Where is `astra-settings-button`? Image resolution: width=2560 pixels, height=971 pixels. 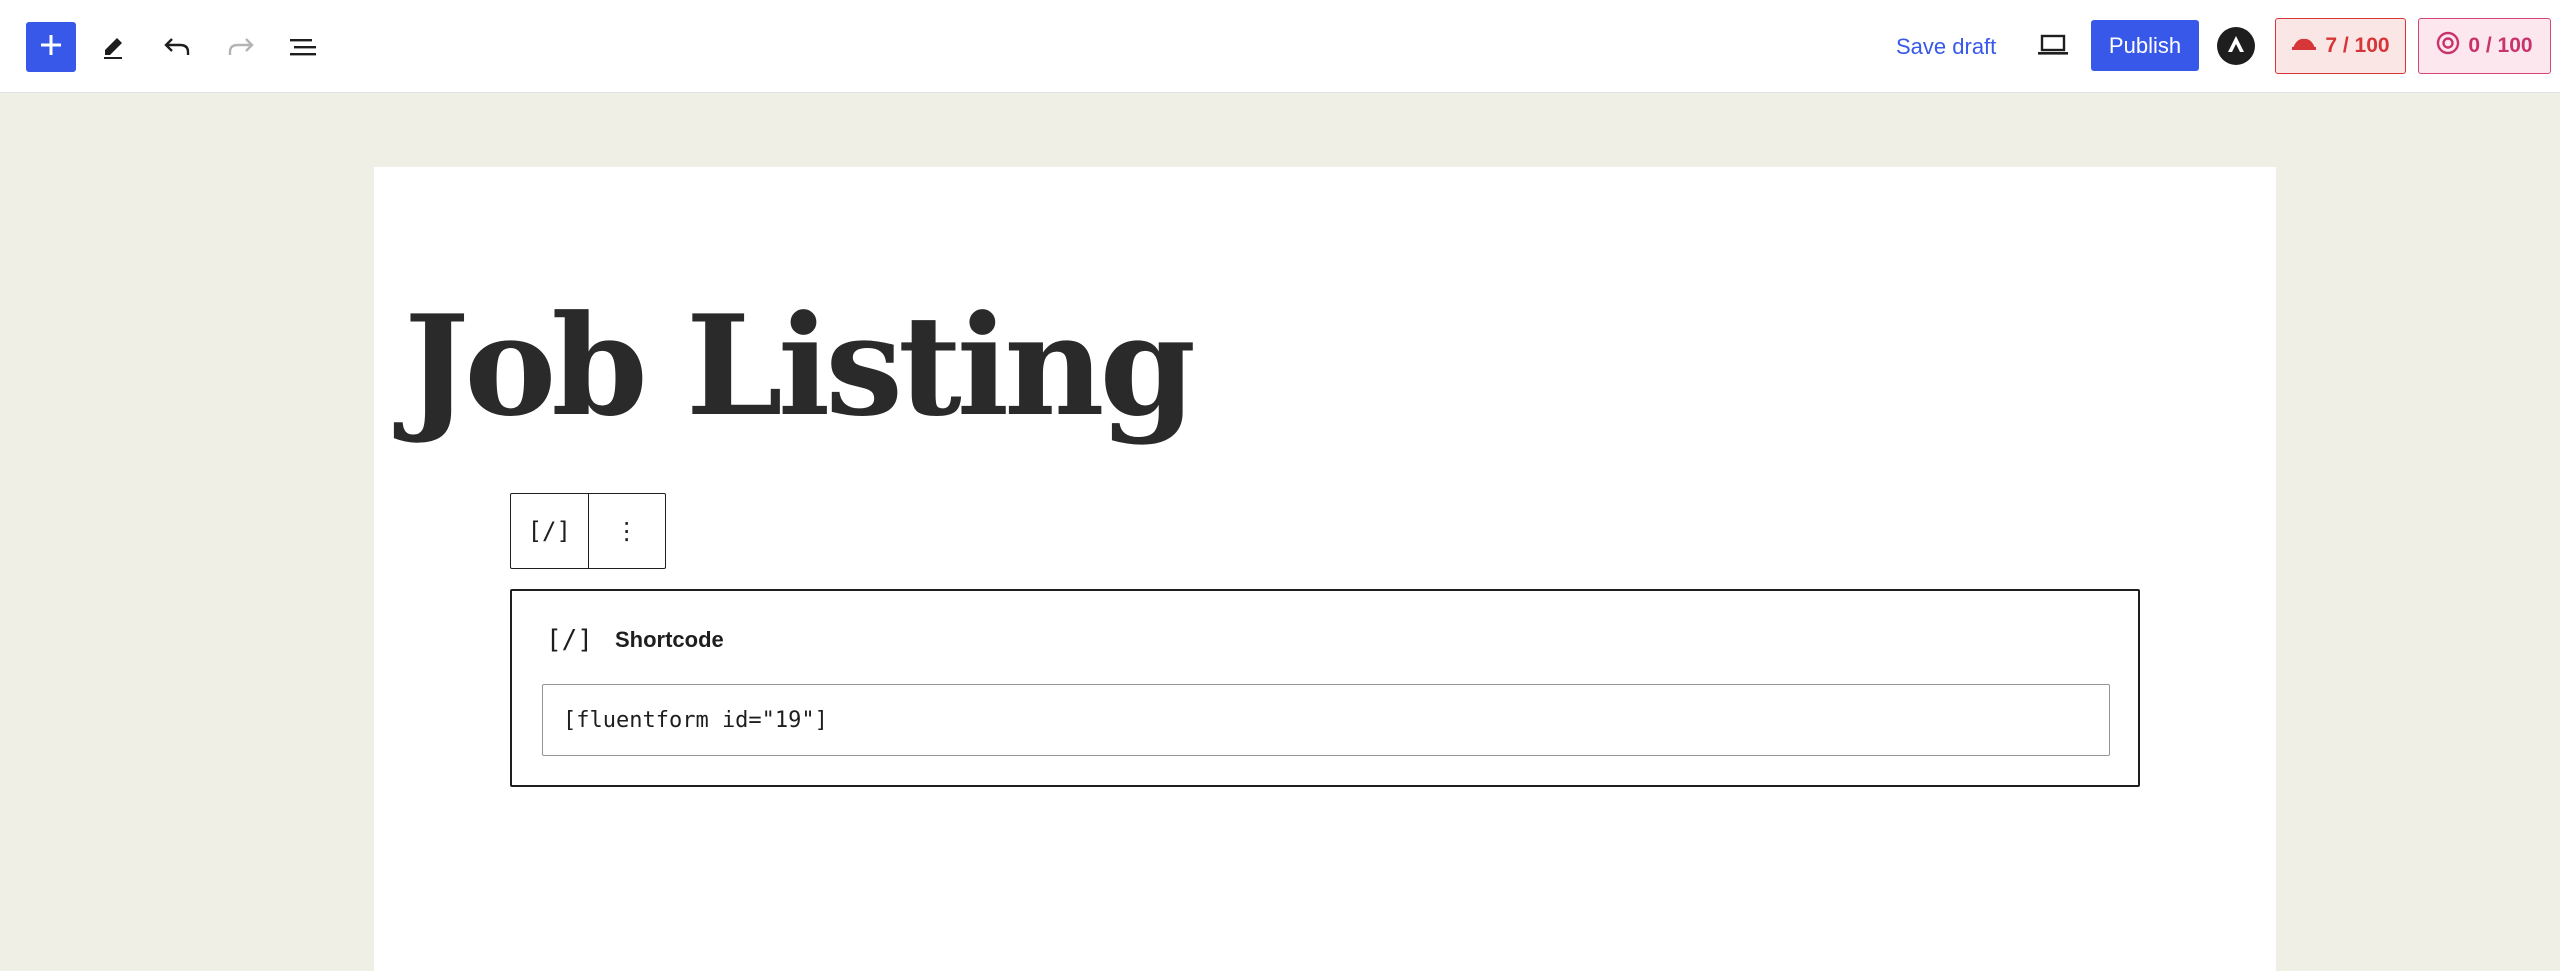 astra-settings-button is located at coordinates (2236, 46).